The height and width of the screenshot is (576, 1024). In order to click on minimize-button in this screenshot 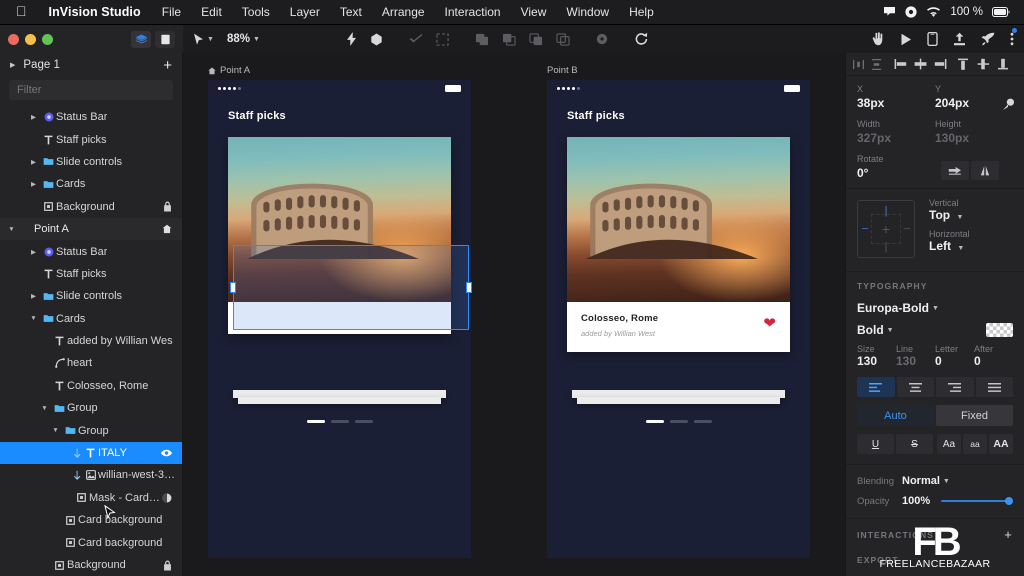, I will do `click(30, 39)`.